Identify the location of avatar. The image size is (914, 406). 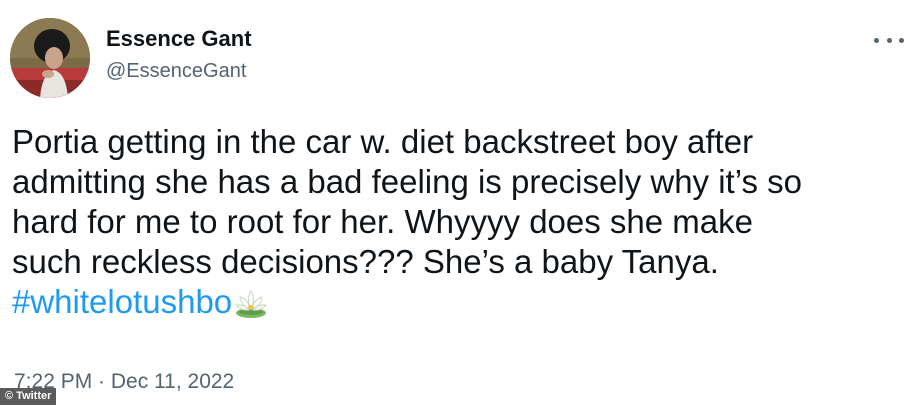
(50, 58).